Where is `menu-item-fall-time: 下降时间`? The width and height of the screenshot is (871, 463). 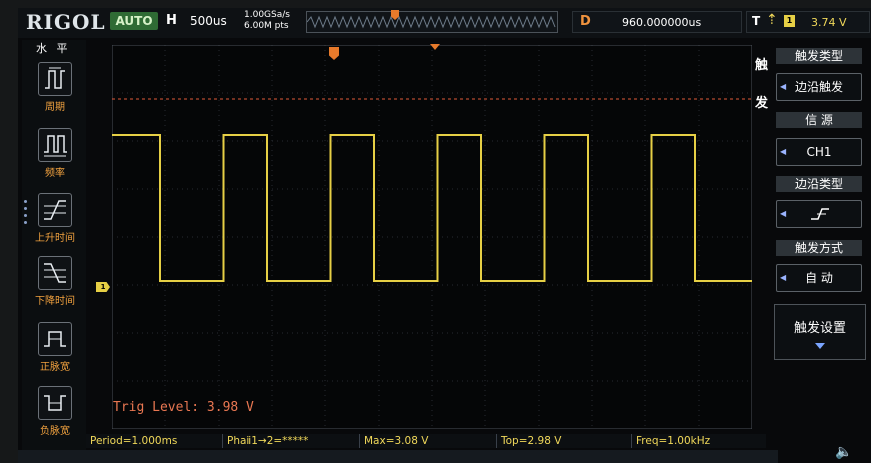 menu-item-fall-time: 下降时间 is located at coordinates (55, 286).